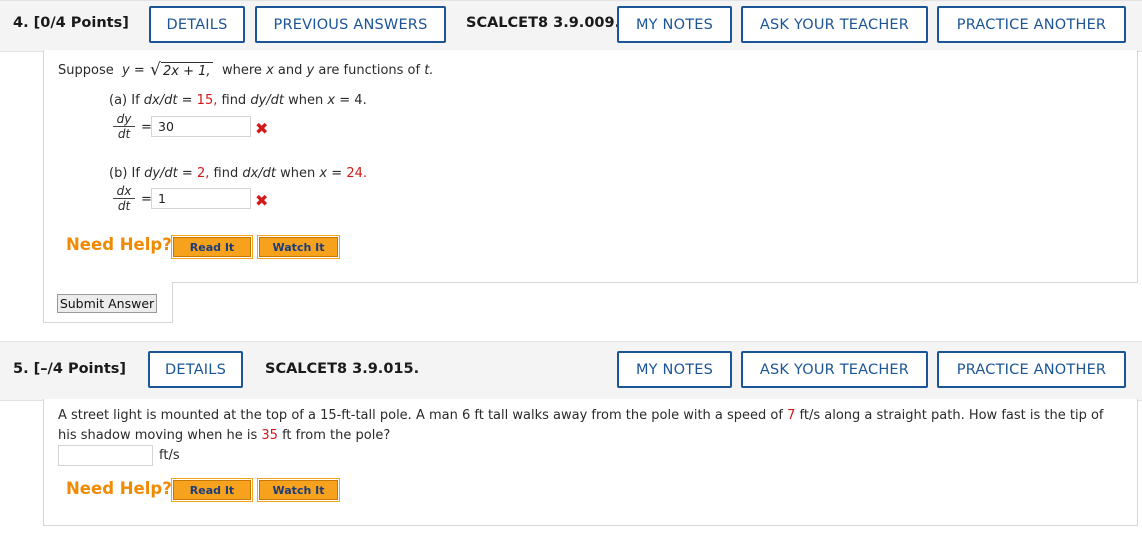 The width and height of the screenshot is (1142, 544). I want to click on part-b-frac-num: dx, so click(124, 192).